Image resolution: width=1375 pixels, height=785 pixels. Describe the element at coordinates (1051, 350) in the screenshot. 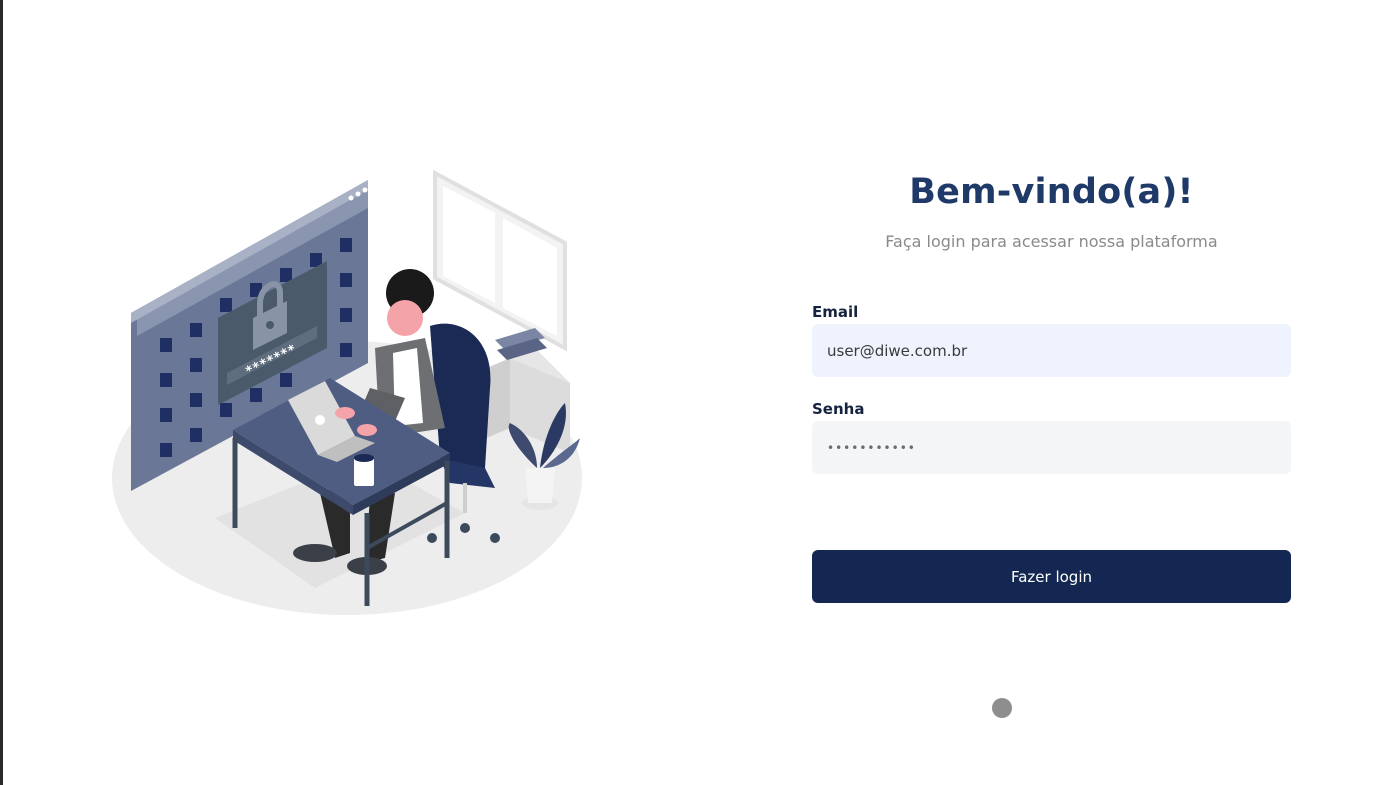

I see `email-field` at that location.